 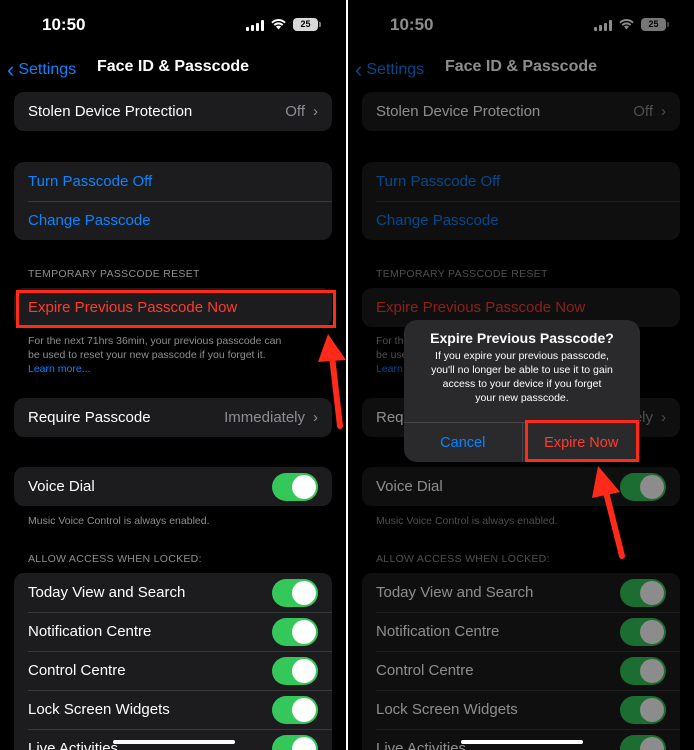 What do you see at coordinates (173, 26) in the screenshot?
I see `status-bar: 10:50 25` at bounding box center [173, 26].